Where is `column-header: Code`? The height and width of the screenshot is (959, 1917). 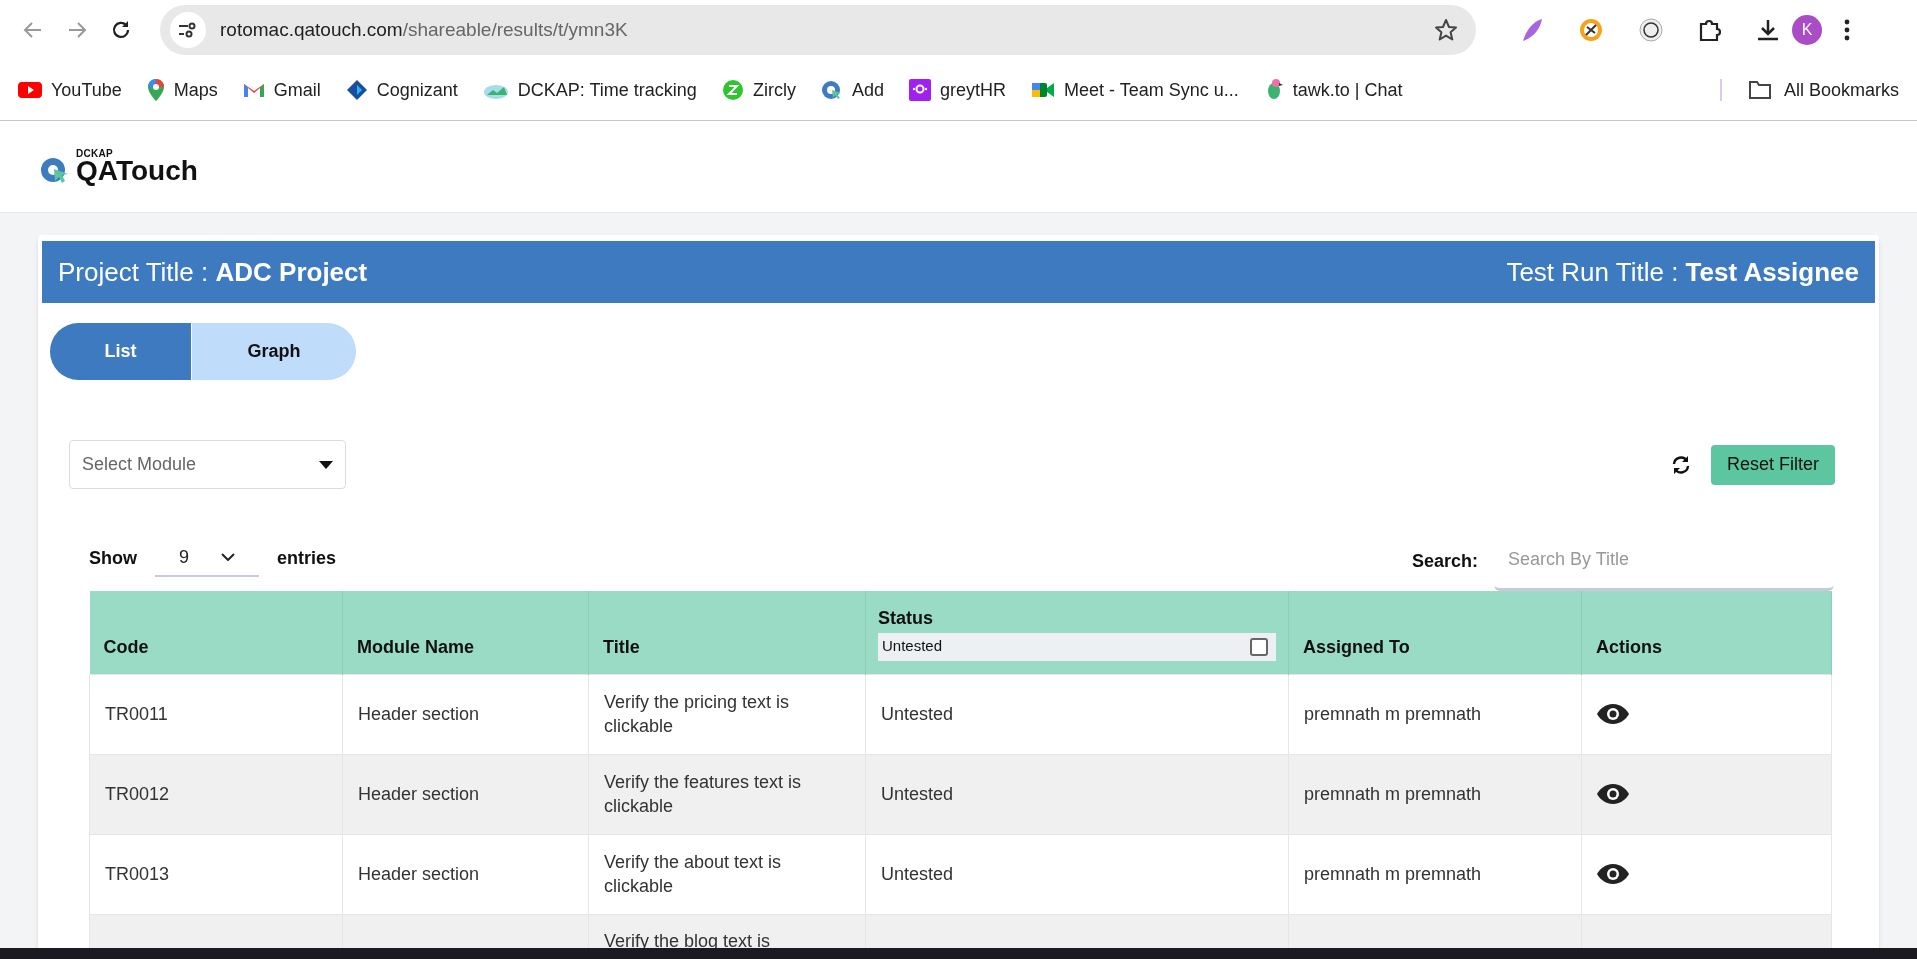
column-header: Code is located at coordinates (126, 646).